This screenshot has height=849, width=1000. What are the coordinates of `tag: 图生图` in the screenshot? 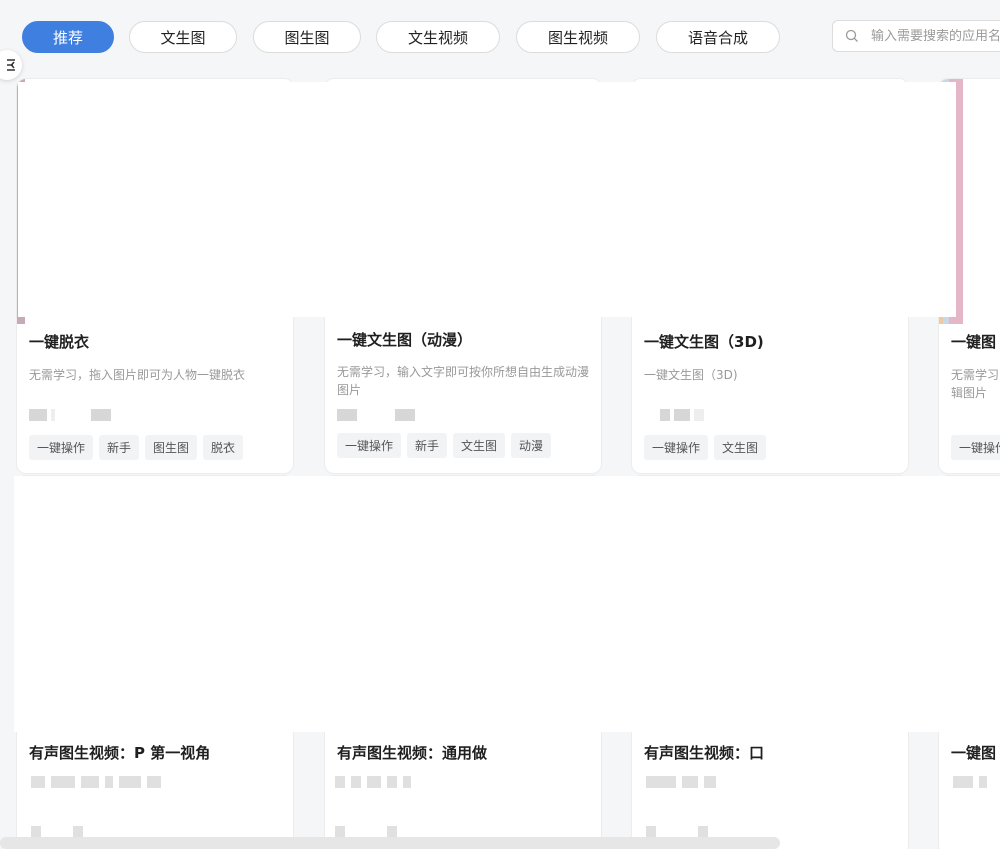 It's located at (171, 447).